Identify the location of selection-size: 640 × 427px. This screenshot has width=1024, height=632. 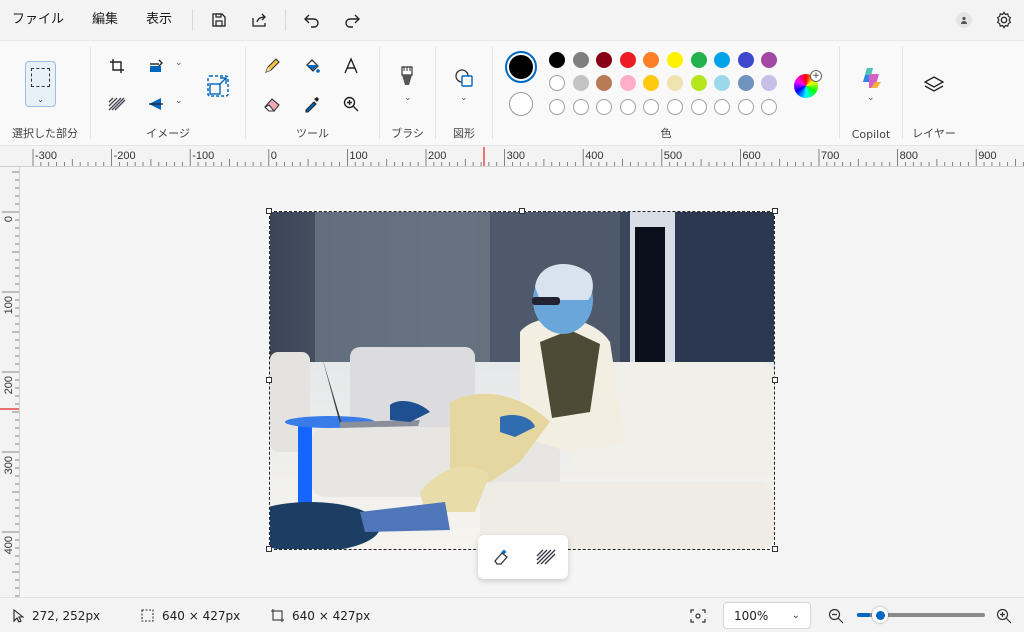
(190, 615).